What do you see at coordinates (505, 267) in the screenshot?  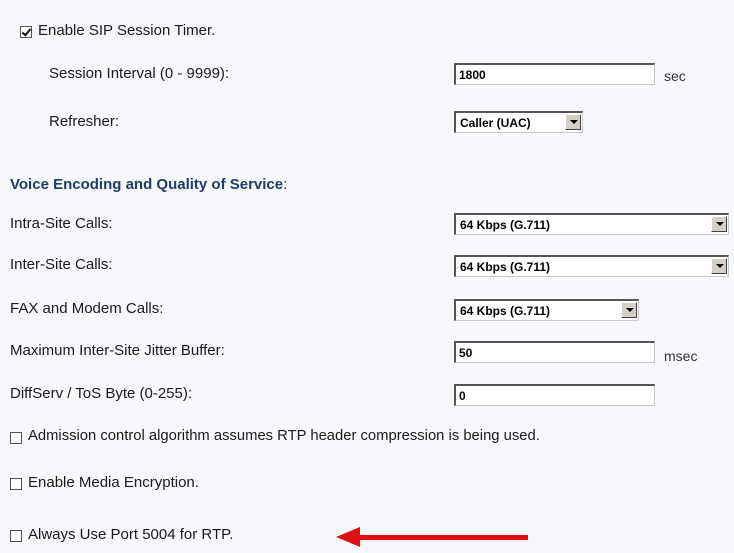 I see `inter-site-calls-value: 64 Kbps (G.711)` at bounding box center [505, 267].